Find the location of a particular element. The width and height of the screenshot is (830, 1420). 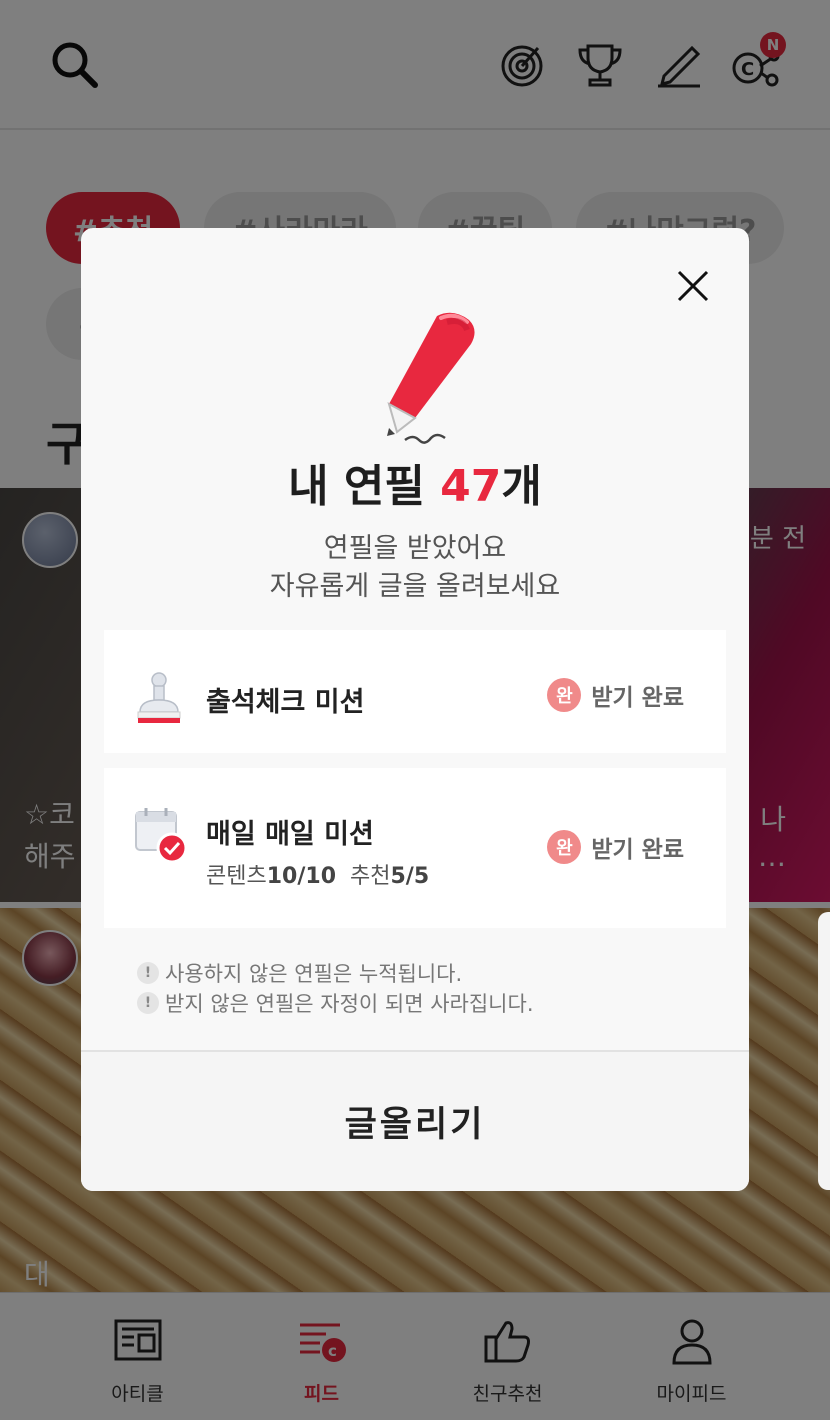

subtitle-line: 자유롭게 글을 올려보세요 is located at coordinates (415, 586).